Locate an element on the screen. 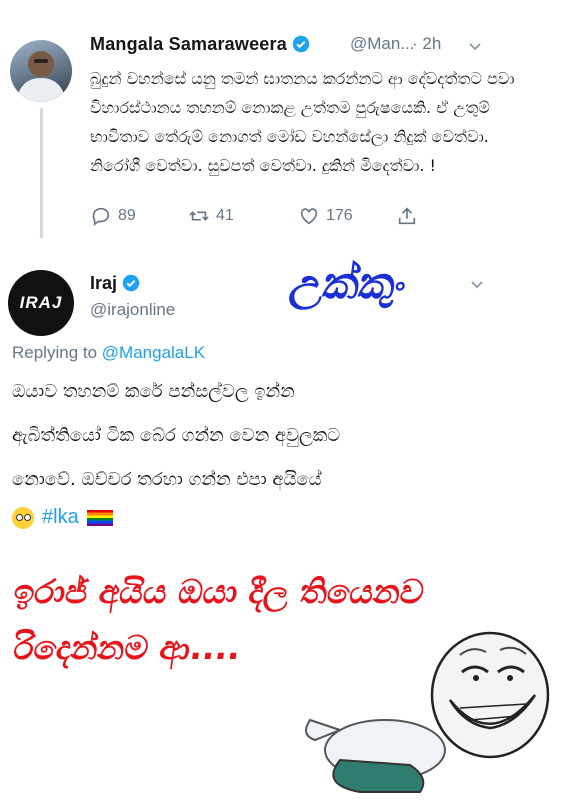 Image resolution: width=565 pixels, height=800 pixels. author-name: Iraj is located at coordinates (115, 283).